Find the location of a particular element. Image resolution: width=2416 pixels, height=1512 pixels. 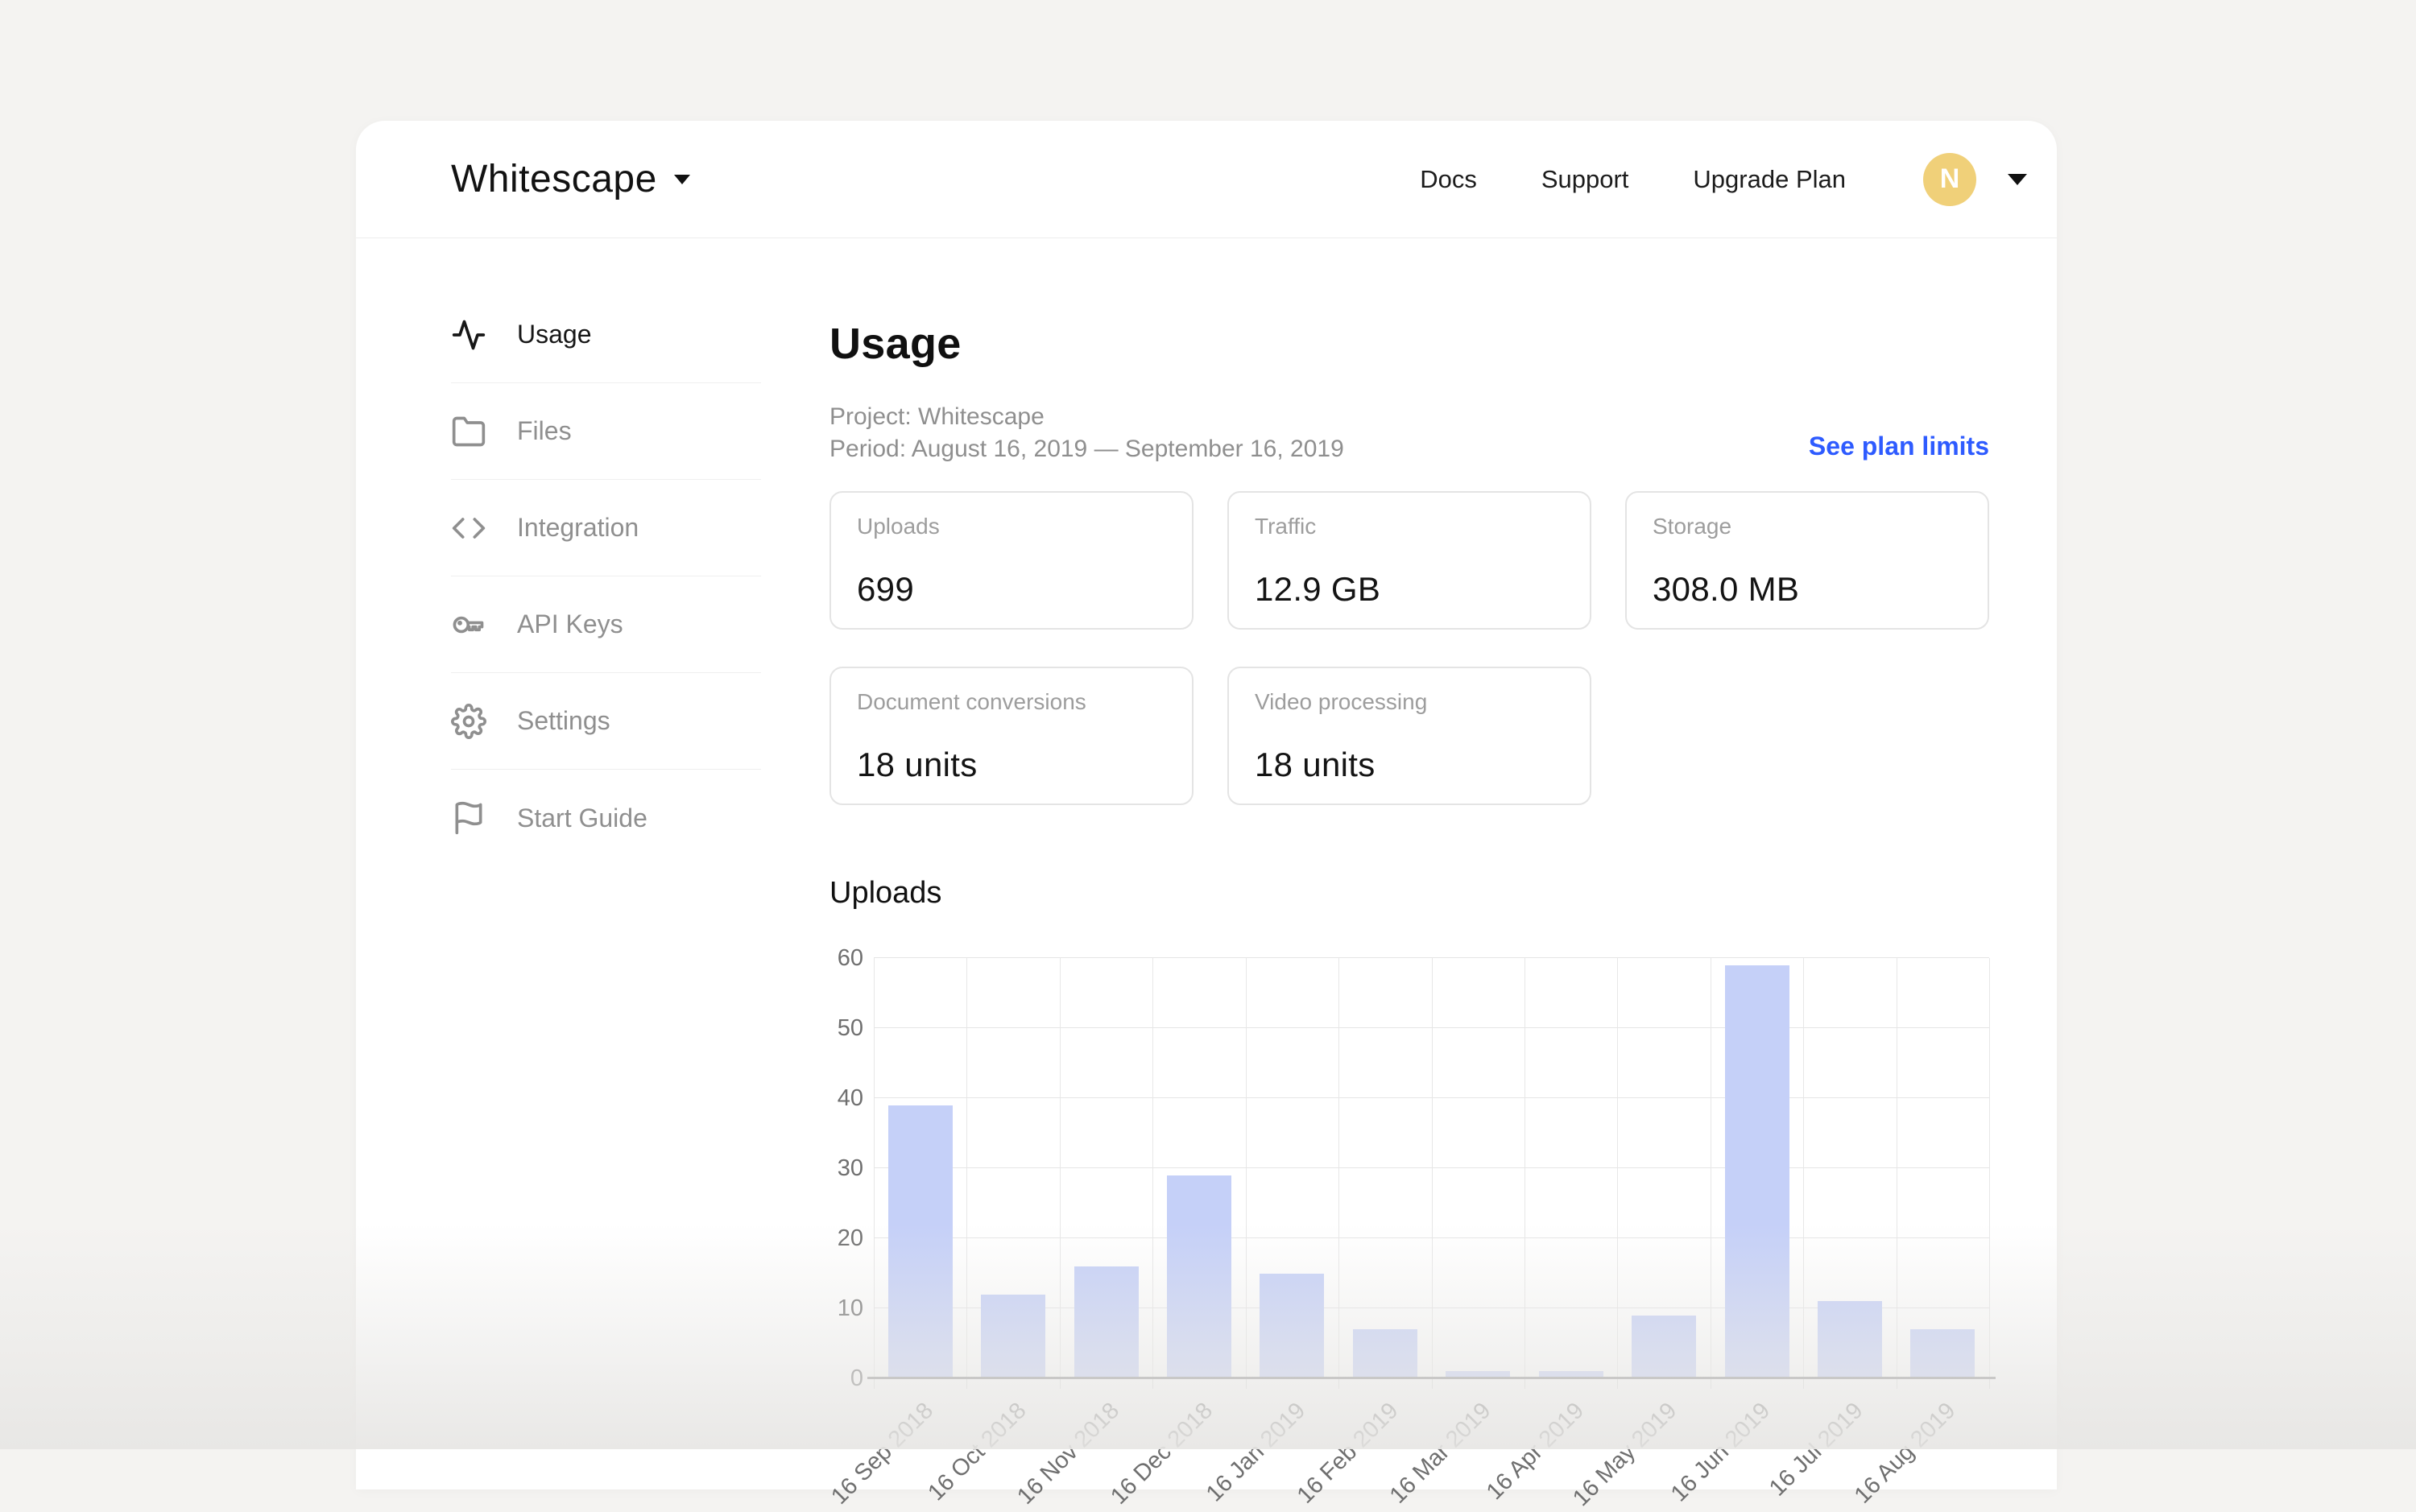

chart-slot: 16 Feb 2019 is located at coordinates (1362, 1234).